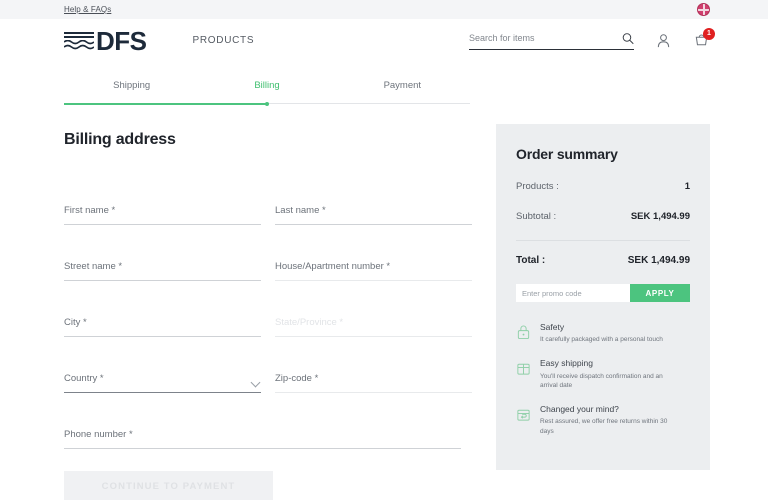 The width and height of the screenshot is (768, 500). Describe the element at coordinates (162, 309) in the screenshot. I see `field-city: City *` at that location.